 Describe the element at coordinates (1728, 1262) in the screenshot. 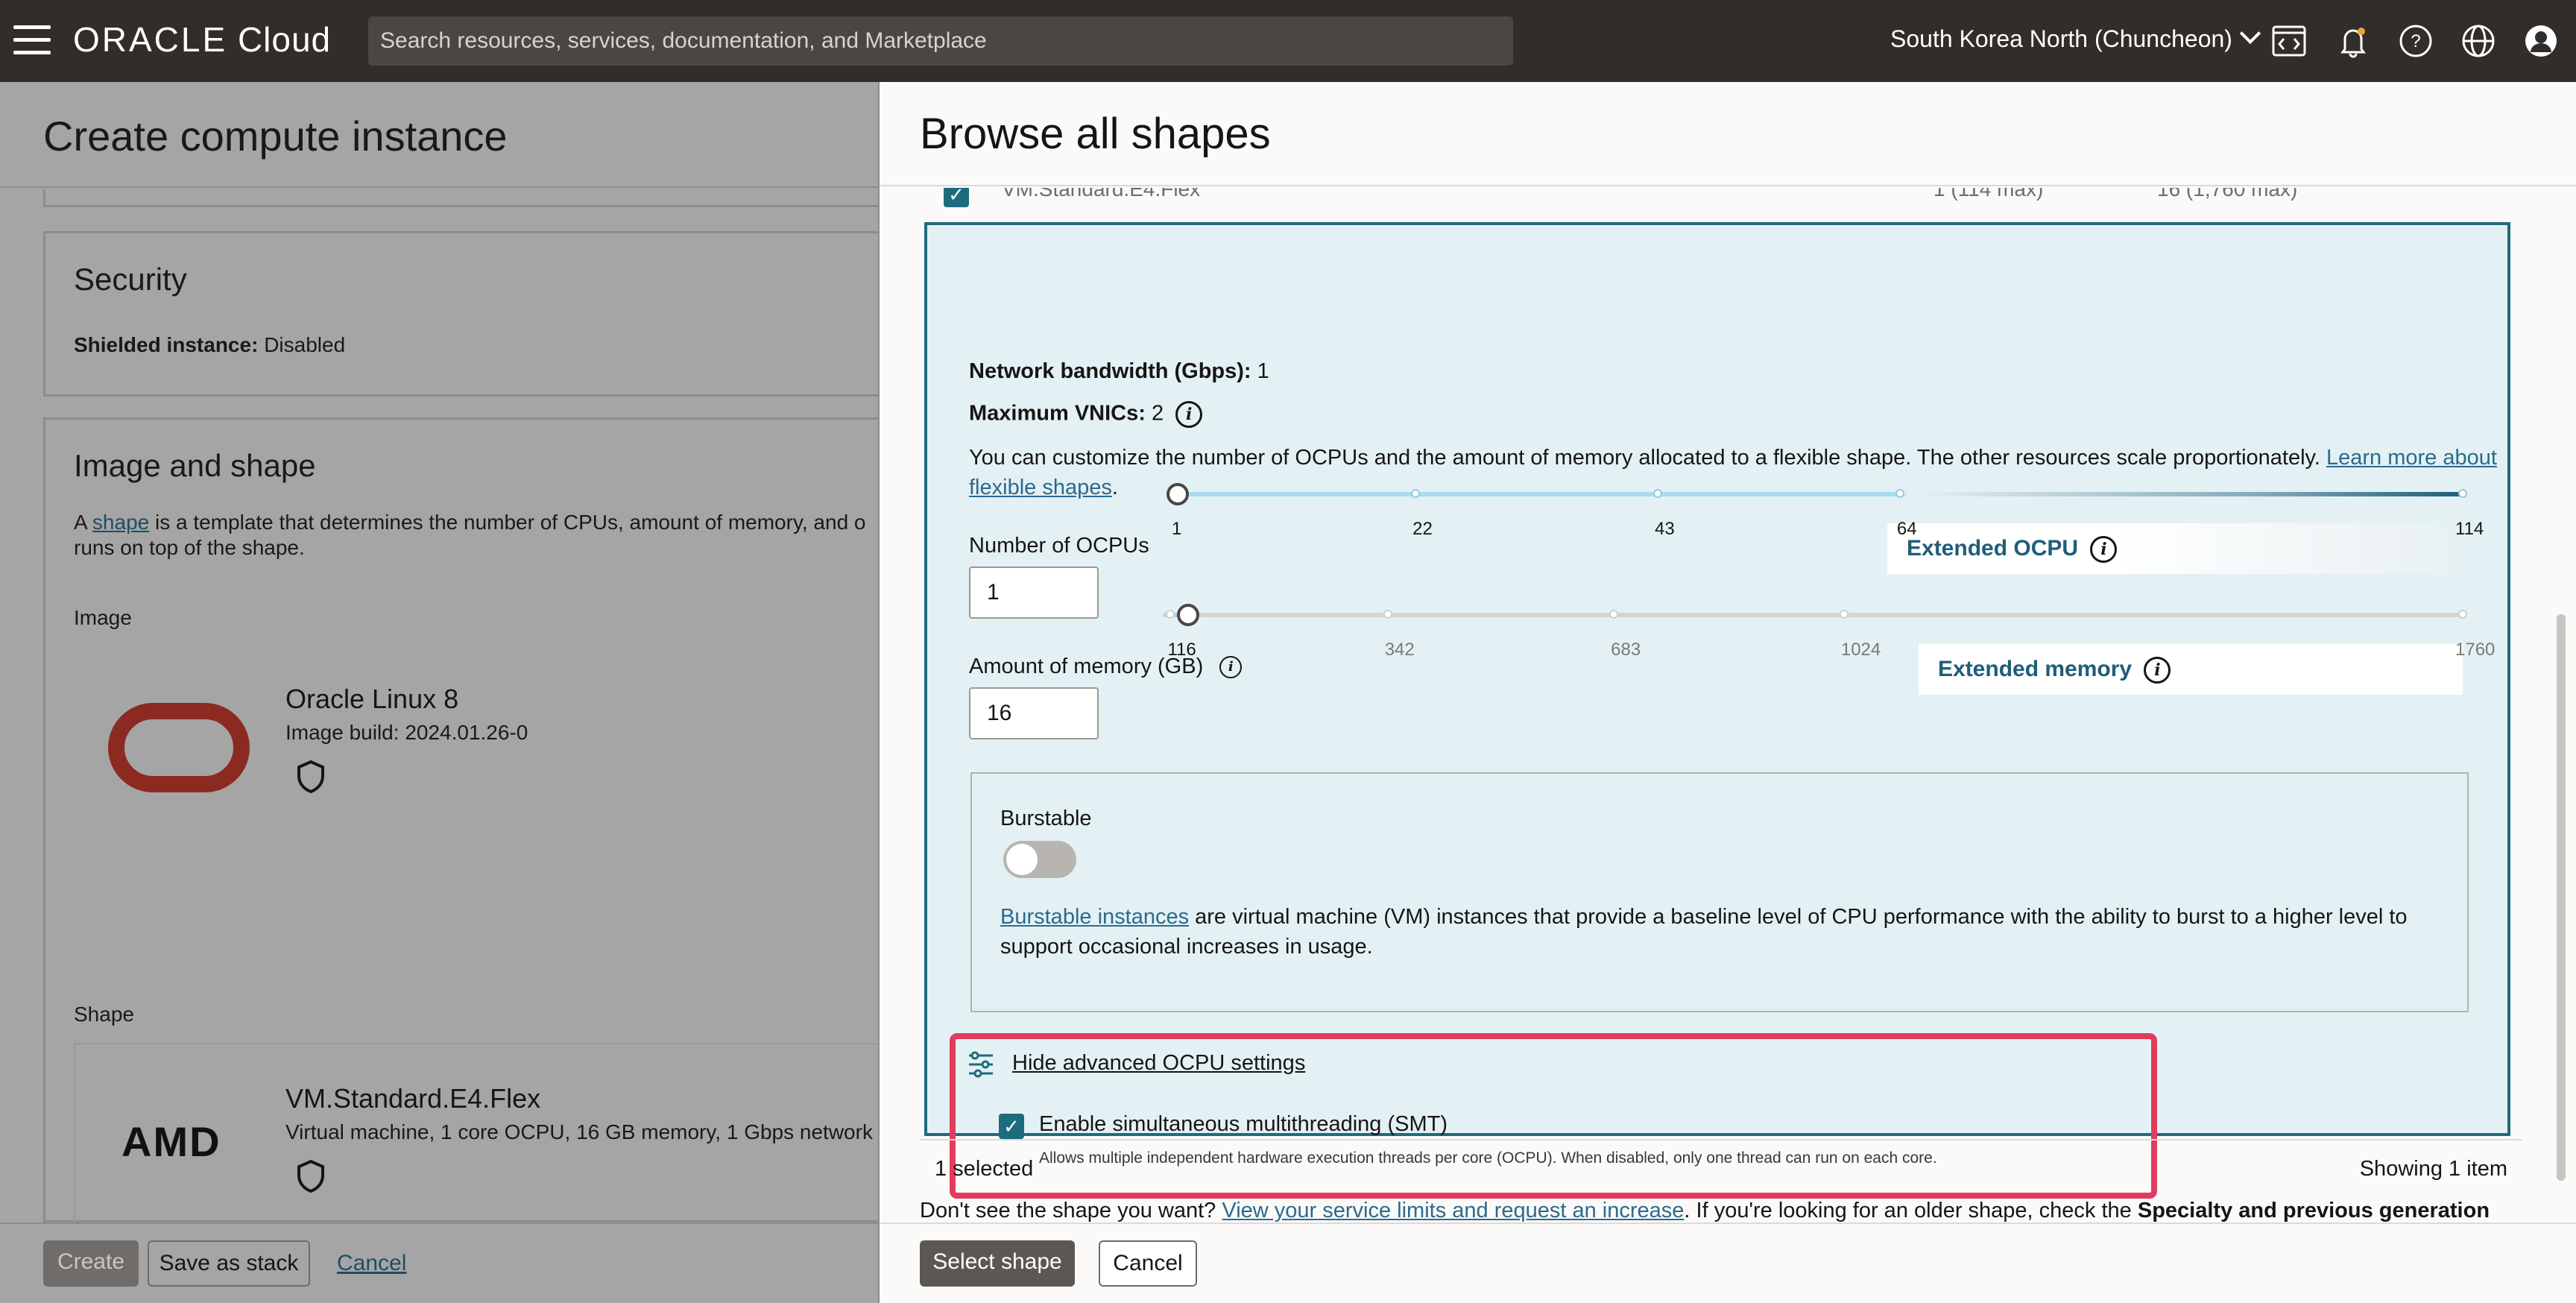

I see `panel-action-bar: Select shape Cancel` at that location.